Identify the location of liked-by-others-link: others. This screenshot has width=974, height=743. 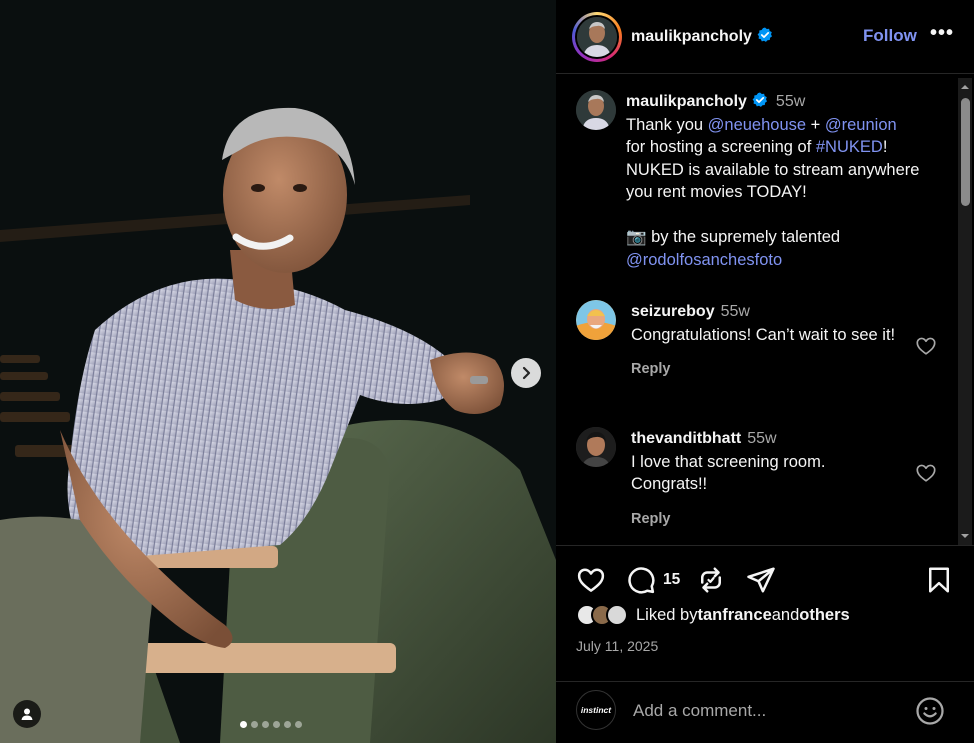
(824, 615).